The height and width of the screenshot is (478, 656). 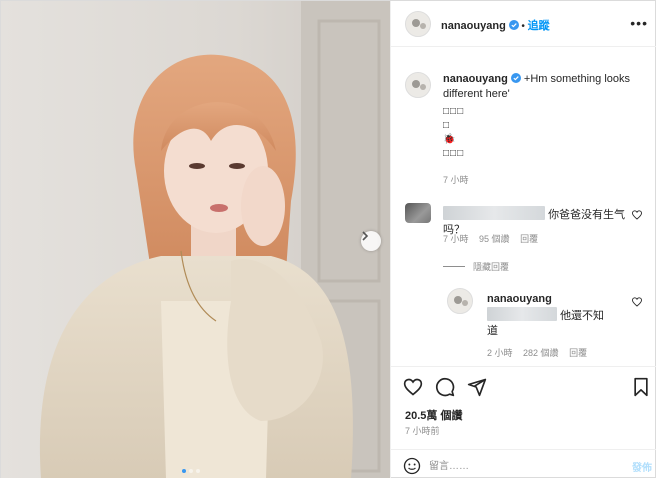 I want to click on reply-text-part2: 道, so click(x=492, y=331).